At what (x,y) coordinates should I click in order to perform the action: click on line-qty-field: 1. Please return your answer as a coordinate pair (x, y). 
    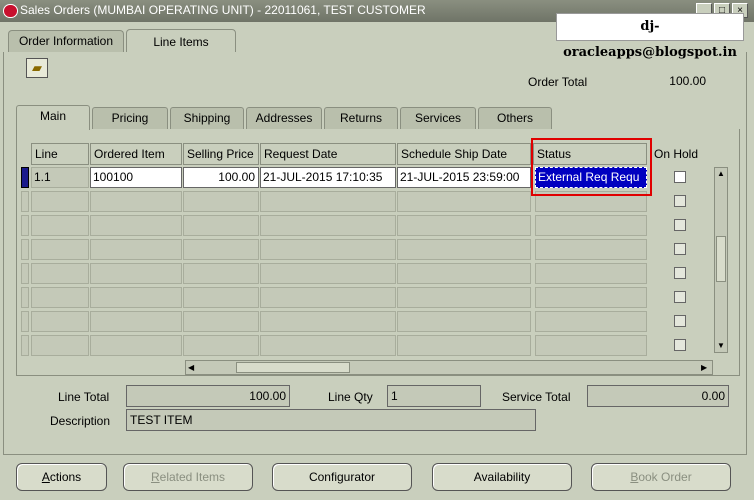
    Looking at the image, I should click on (434, 396).